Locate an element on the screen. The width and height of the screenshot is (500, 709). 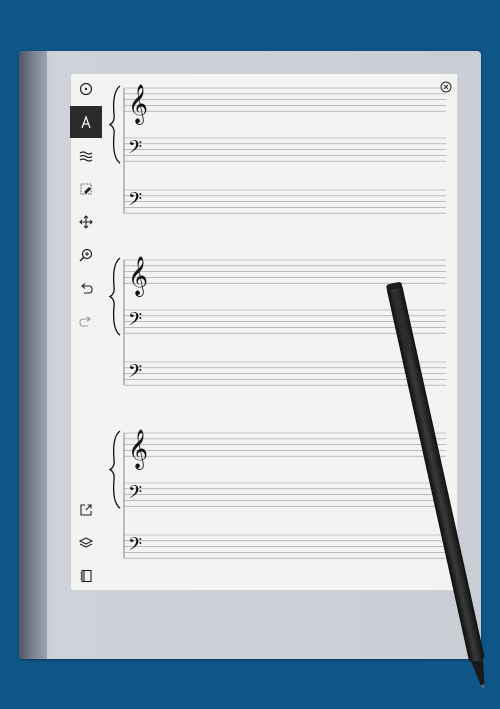
pen-tool-button is located at coordinates (86, 122).